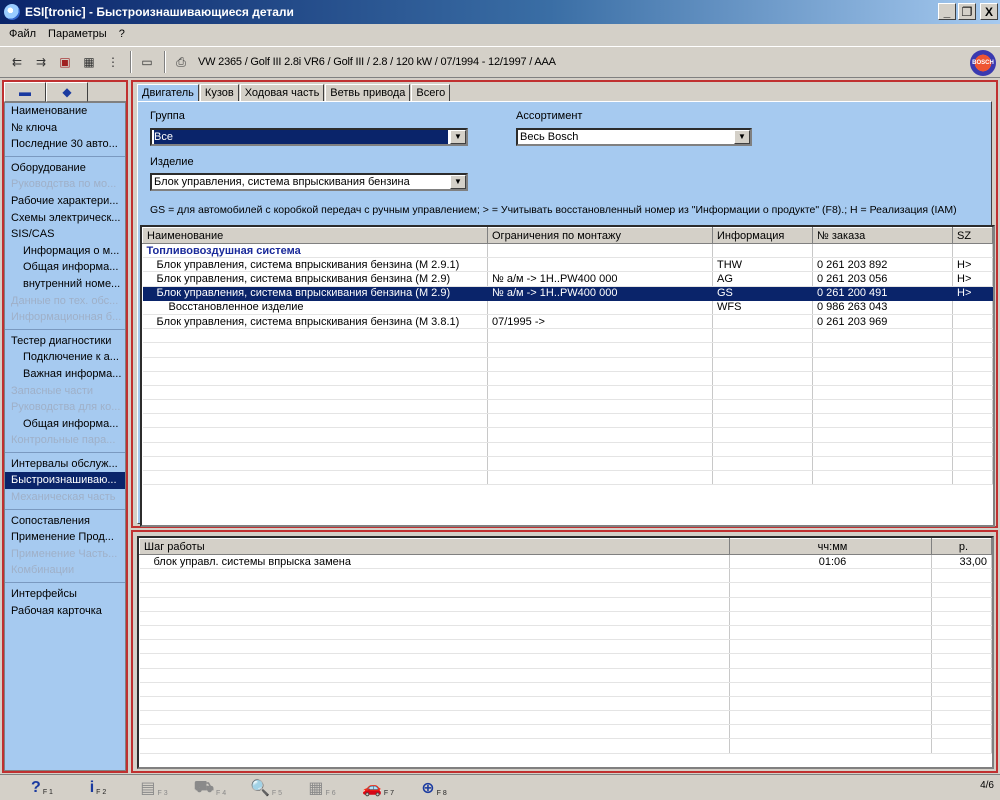  I want to click on tab-total: Всего, so click(431, 93).